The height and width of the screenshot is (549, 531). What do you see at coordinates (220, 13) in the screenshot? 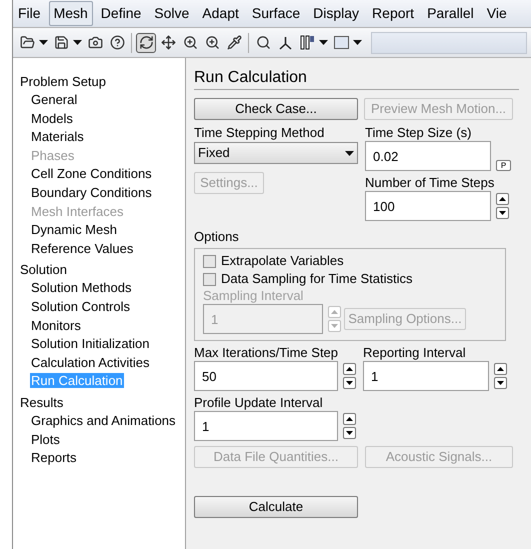
I see `menu-item: Adapt` at bounding box center [220, 13].